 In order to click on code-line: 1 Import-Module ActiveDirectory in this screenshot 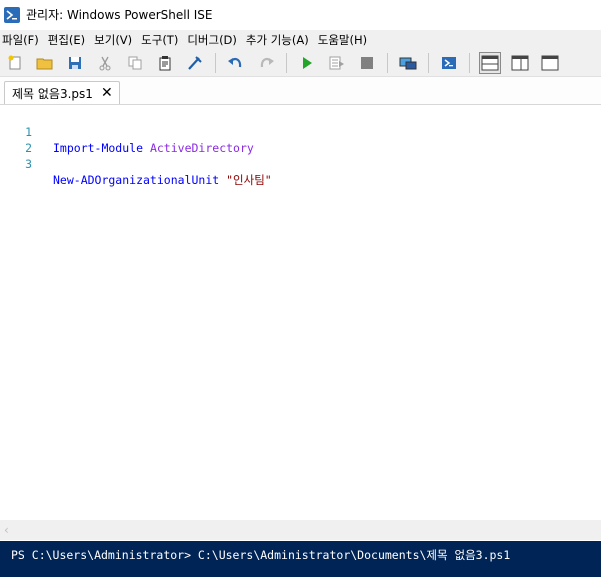, I will do `click(127, 131)`.